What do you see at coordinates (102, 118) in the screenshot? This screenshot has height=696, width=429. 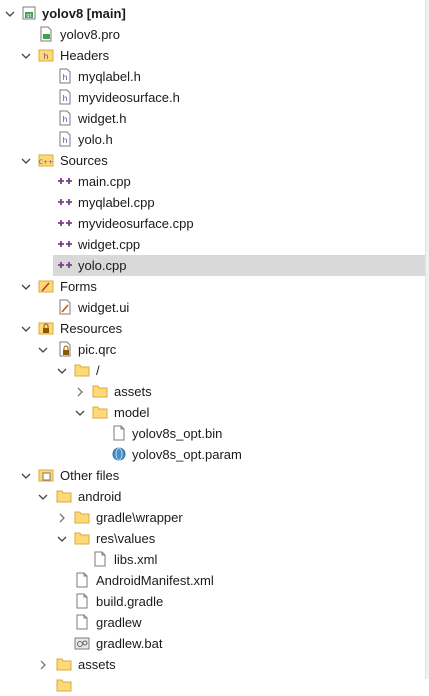 I see `file-label: widget.h` at bounding box center [102, 118].